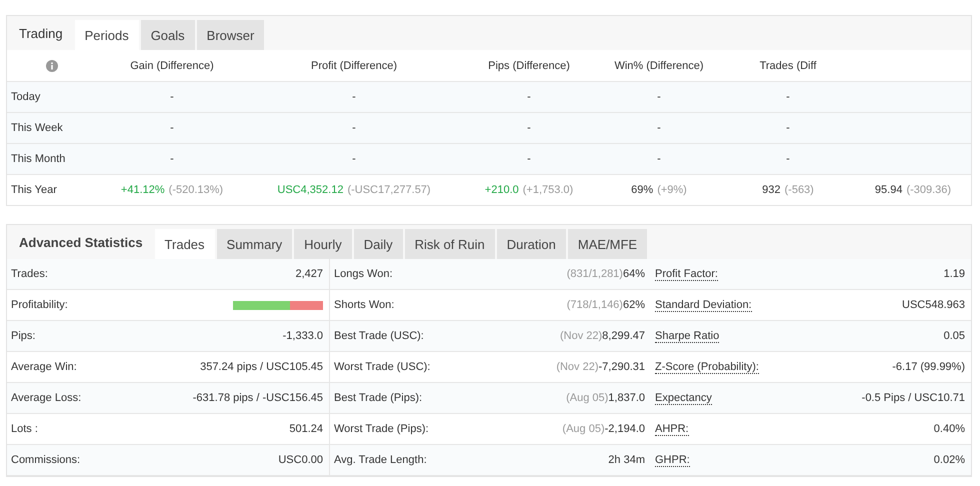 This screenshot has width=980, height=486. Describe the element at coordinates (605, 398) in the screenshot. I see `stat-value: (Aug 05)1,837.0` at that location.